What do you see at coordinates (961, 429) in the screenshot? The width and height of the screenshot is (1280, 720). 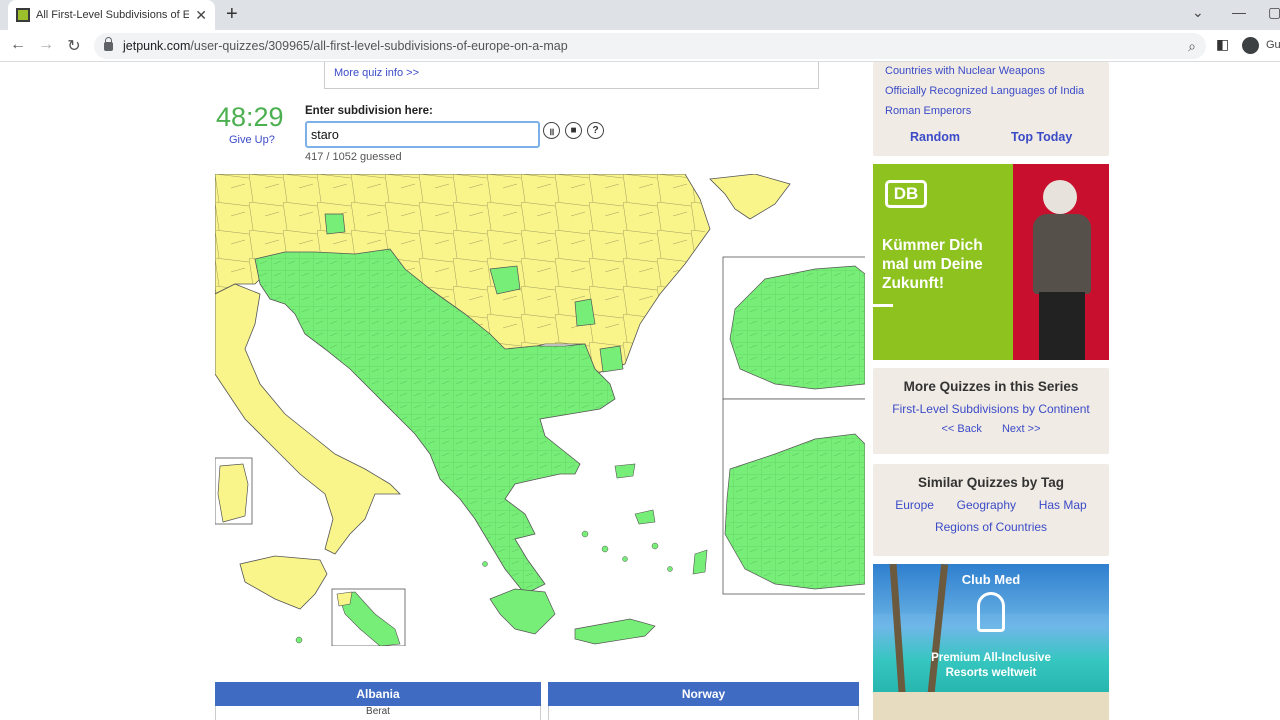 I see `series-back-link: << Back` at bounding box center [961, 429].